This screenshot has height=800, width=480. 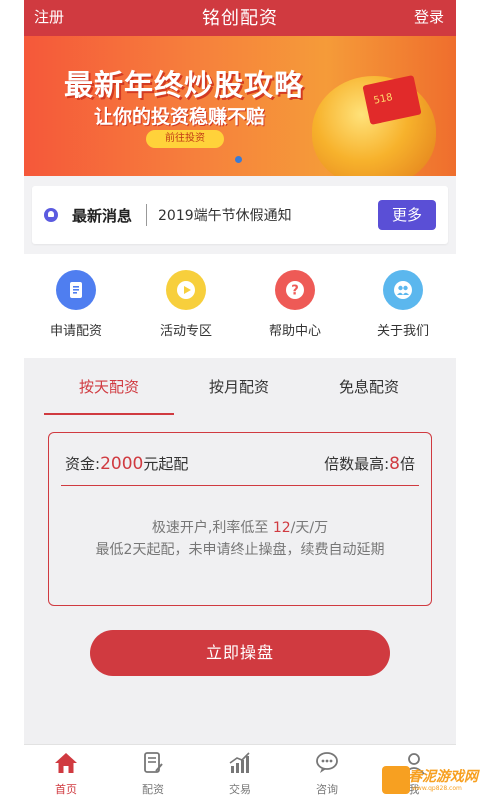 I want to click on envelope-number: 518, so click(x=383, y=99).